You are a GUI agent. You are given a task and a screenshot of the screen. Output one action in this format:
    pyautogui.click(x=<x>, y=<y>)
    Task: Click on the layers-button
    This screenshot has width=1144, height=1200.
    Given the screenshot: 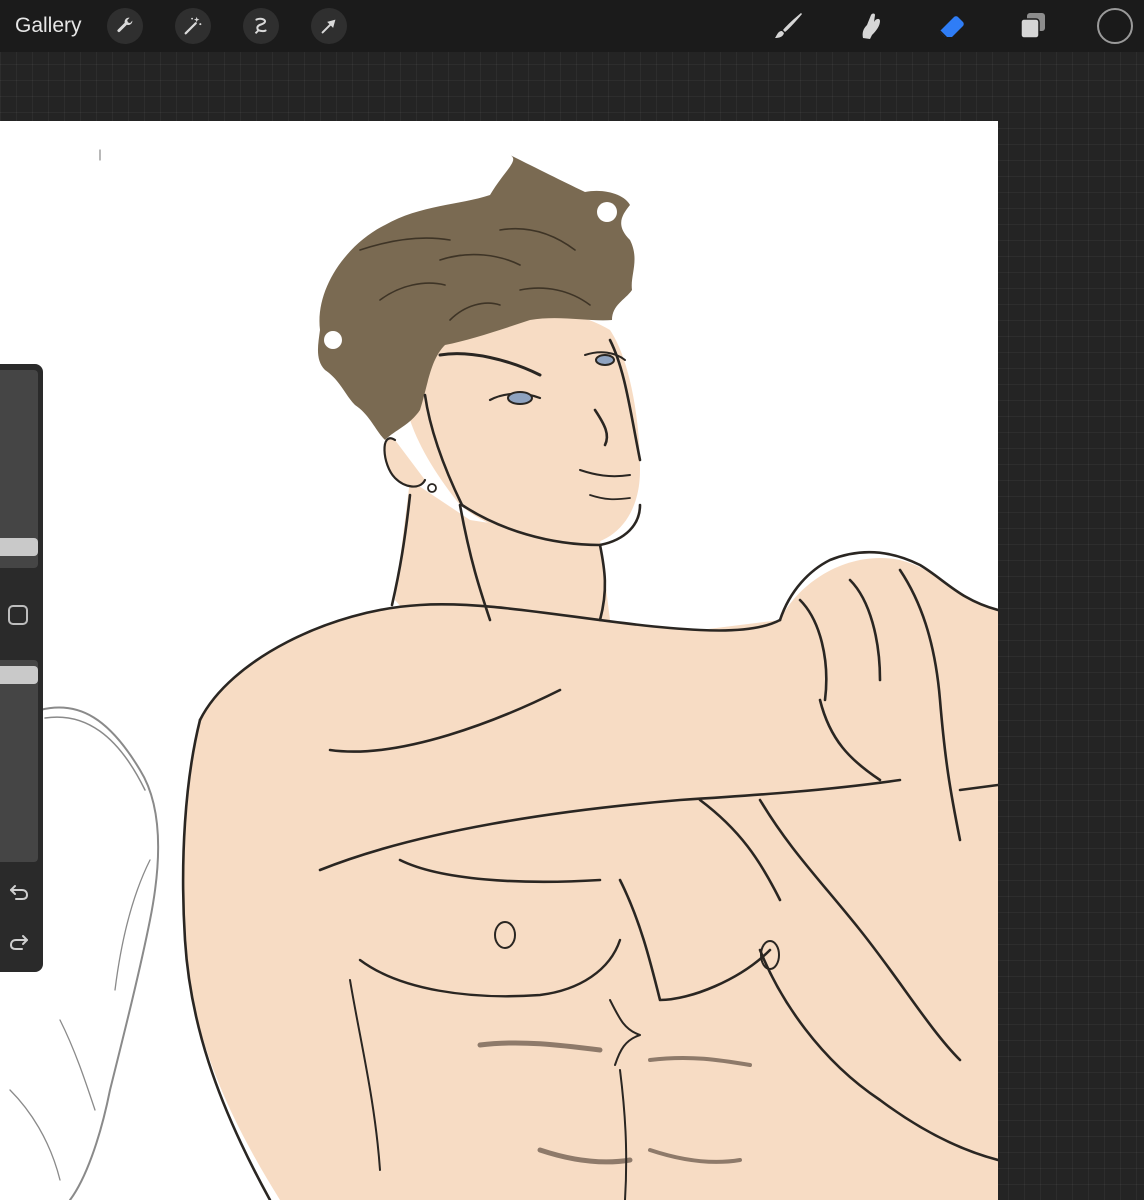 What is the action you would take?
    pyautogui.click(x=1033, y=26)
    